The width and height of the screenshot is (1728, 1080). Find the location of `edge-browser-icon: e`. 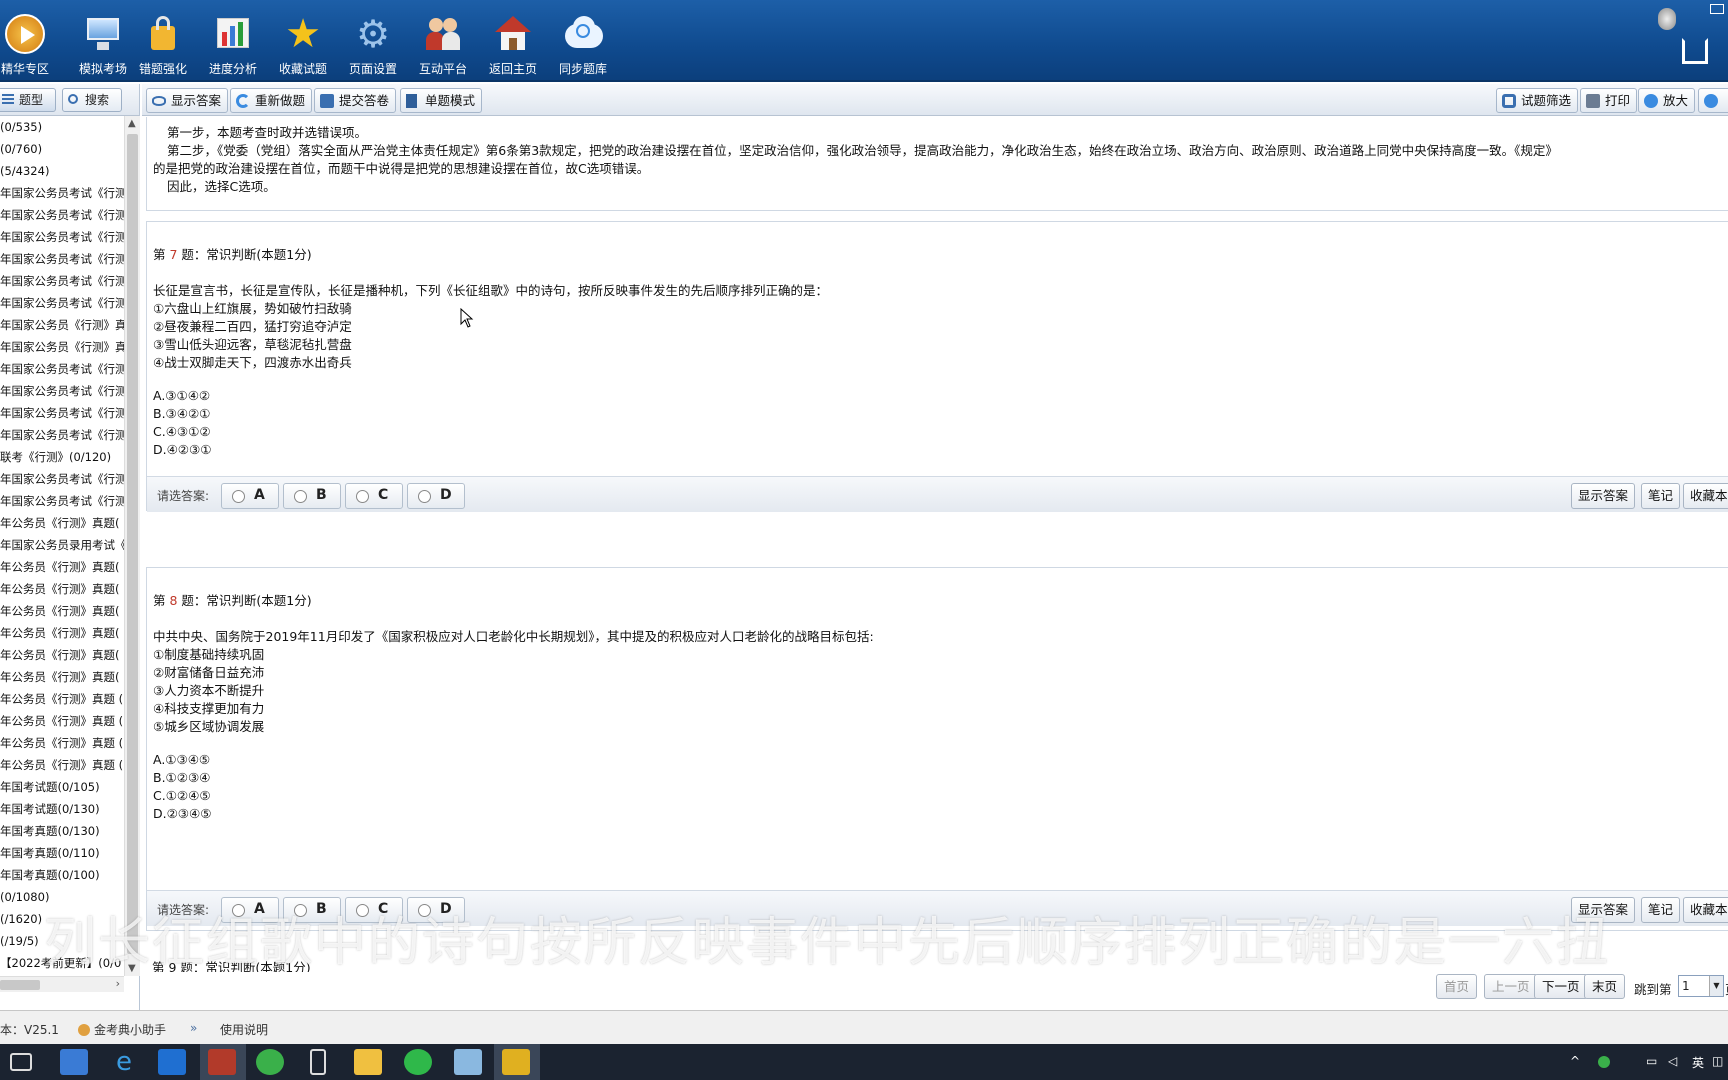

edge-browser-icon: e is located at coordinates (124, 1062).